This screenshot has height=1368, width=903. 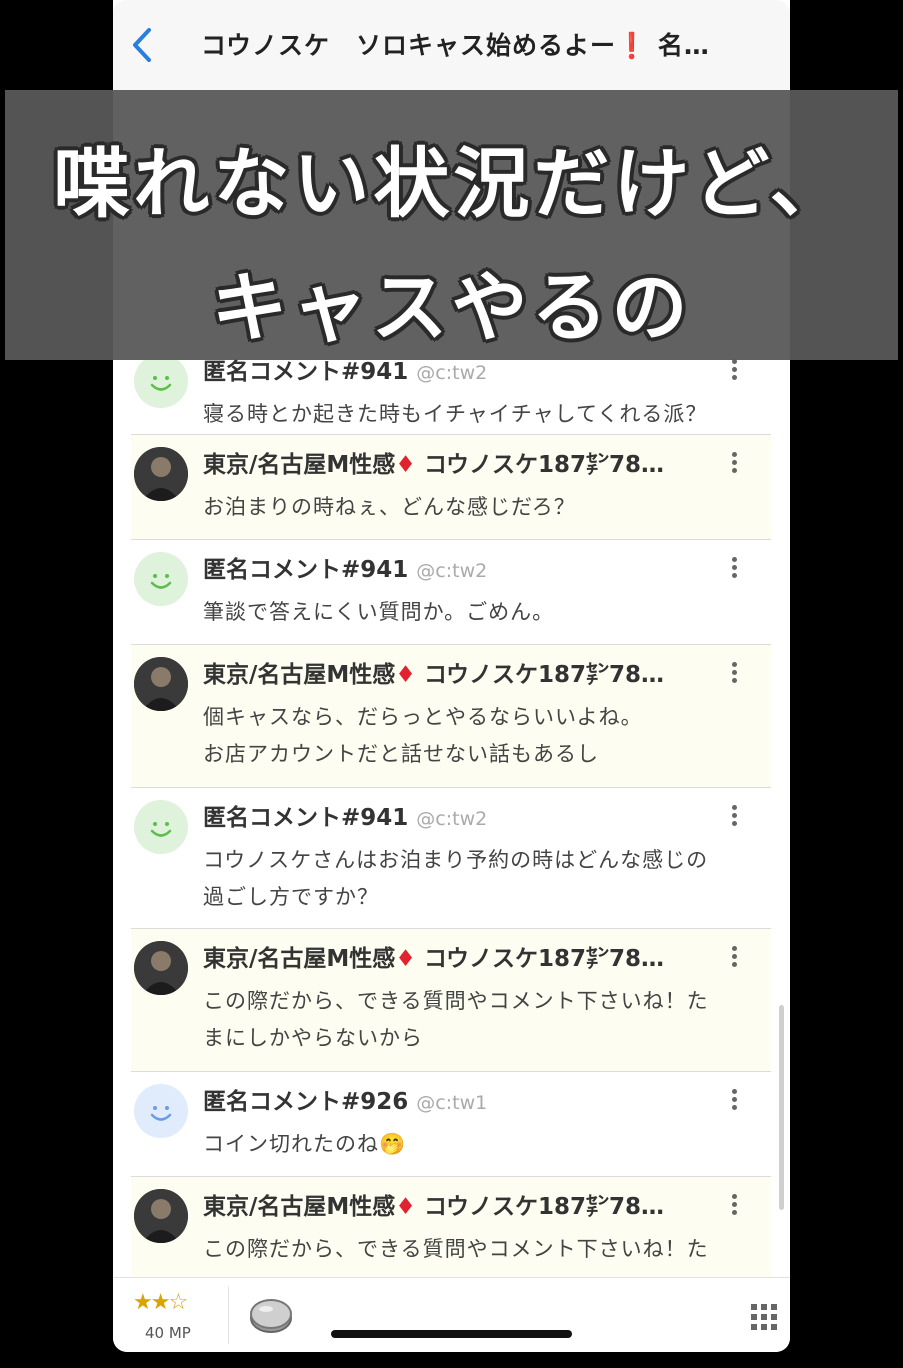 What do you see at coordinates (781, 1107) in the screenshot?
I see `scrollbar` at bounding box center [781, 1107].